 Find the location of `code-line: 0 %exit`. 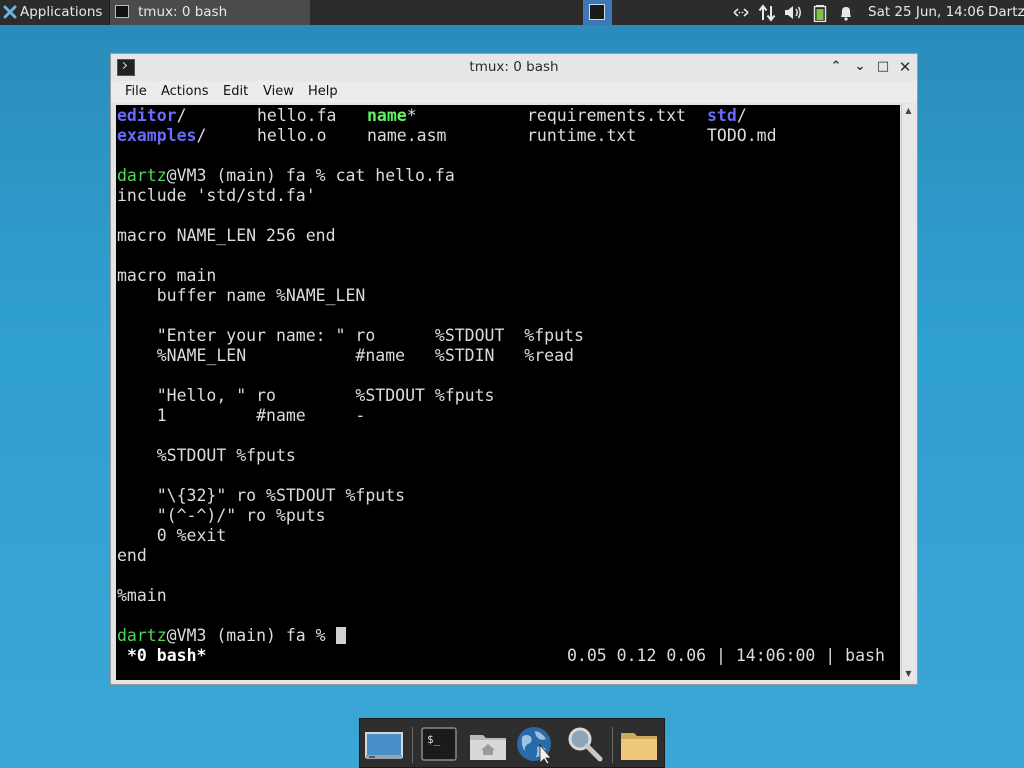

code-line: 0 %exit is located at coordinates (172, 535).